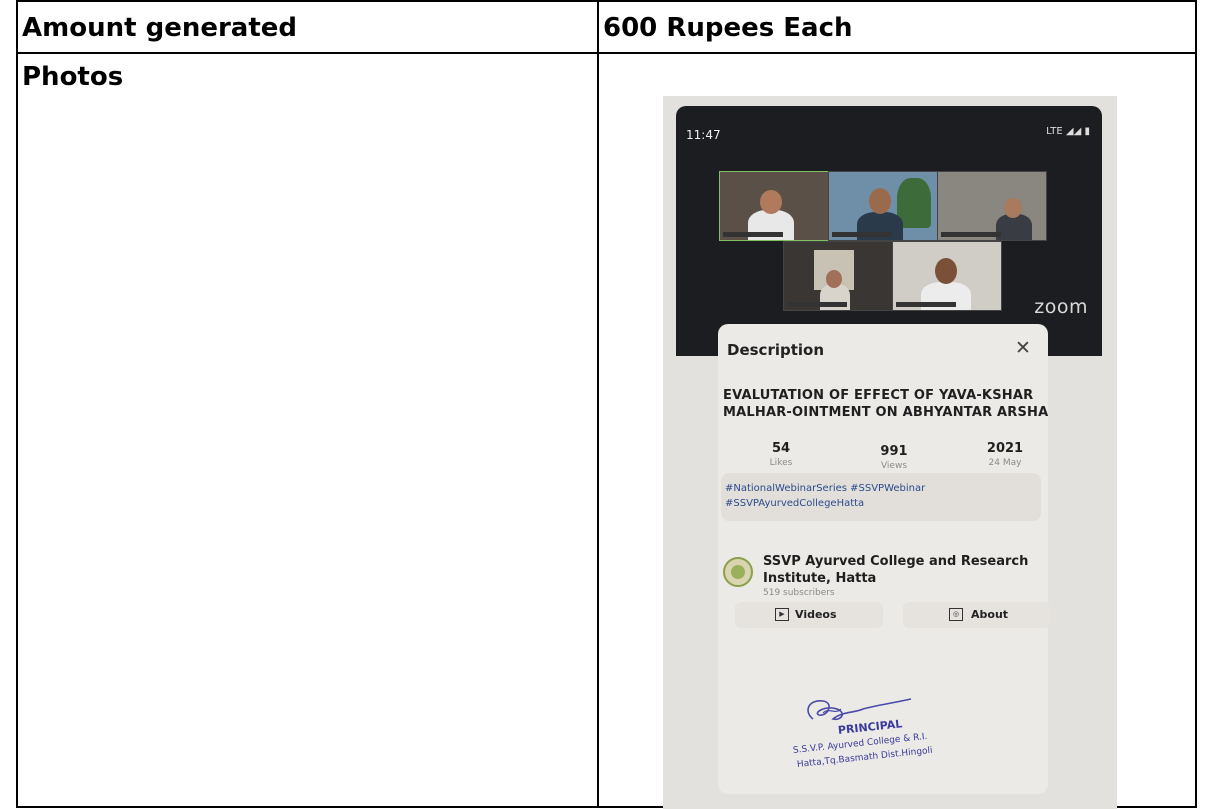  What do you see at coordinates (160, 28) in the screenshot?
I see `amount-label: Amount generated` at bounding box center [160, 28].